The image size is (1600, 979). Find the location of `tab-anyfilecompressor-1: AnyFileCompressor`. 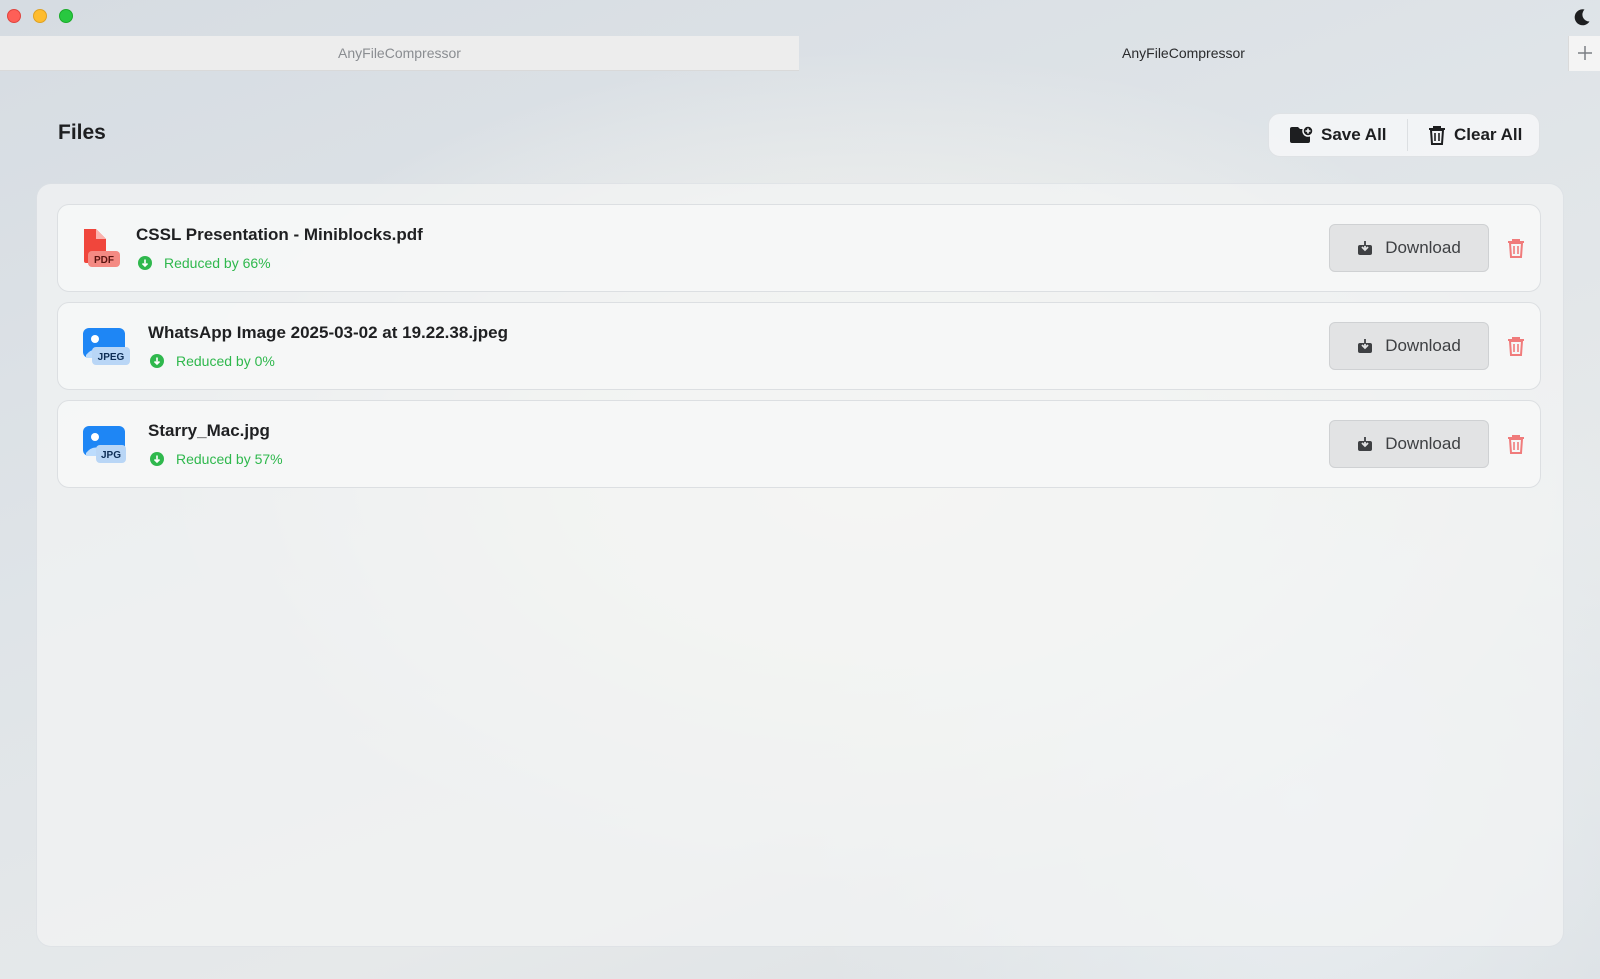

tab-anyfilecompressor-1: AnyFileCompressor is located at coordinates (399, 53).